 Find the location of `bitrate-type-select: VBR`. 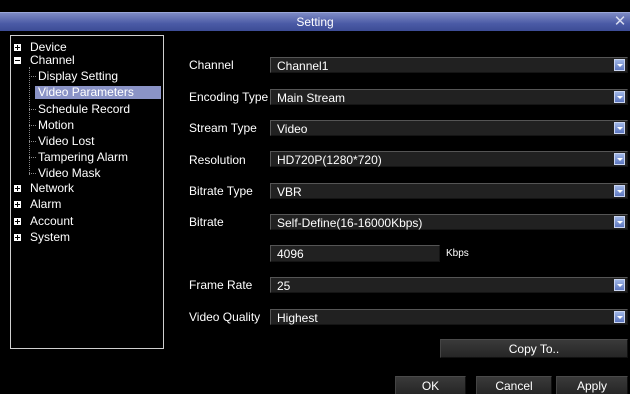

bitrate-type-select: VBR is located at coordinates (449, 191).